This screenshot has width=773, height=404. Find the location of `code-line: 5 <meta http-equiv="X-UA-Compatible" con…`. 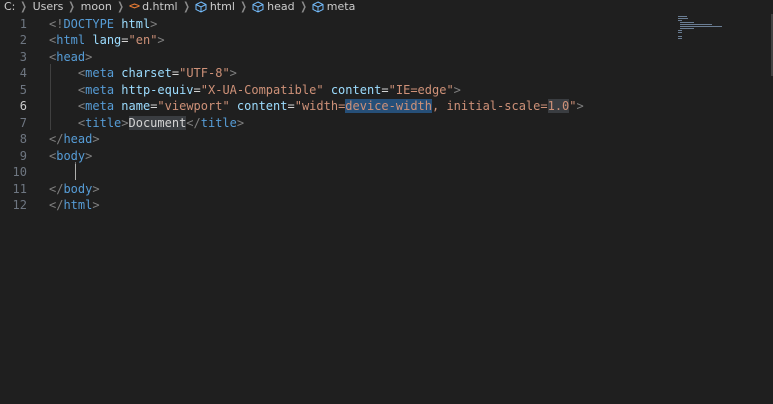

code-line: 5 <meta http-equiv="X-UA-Compatible" con… is located at coordinates (340, 90).